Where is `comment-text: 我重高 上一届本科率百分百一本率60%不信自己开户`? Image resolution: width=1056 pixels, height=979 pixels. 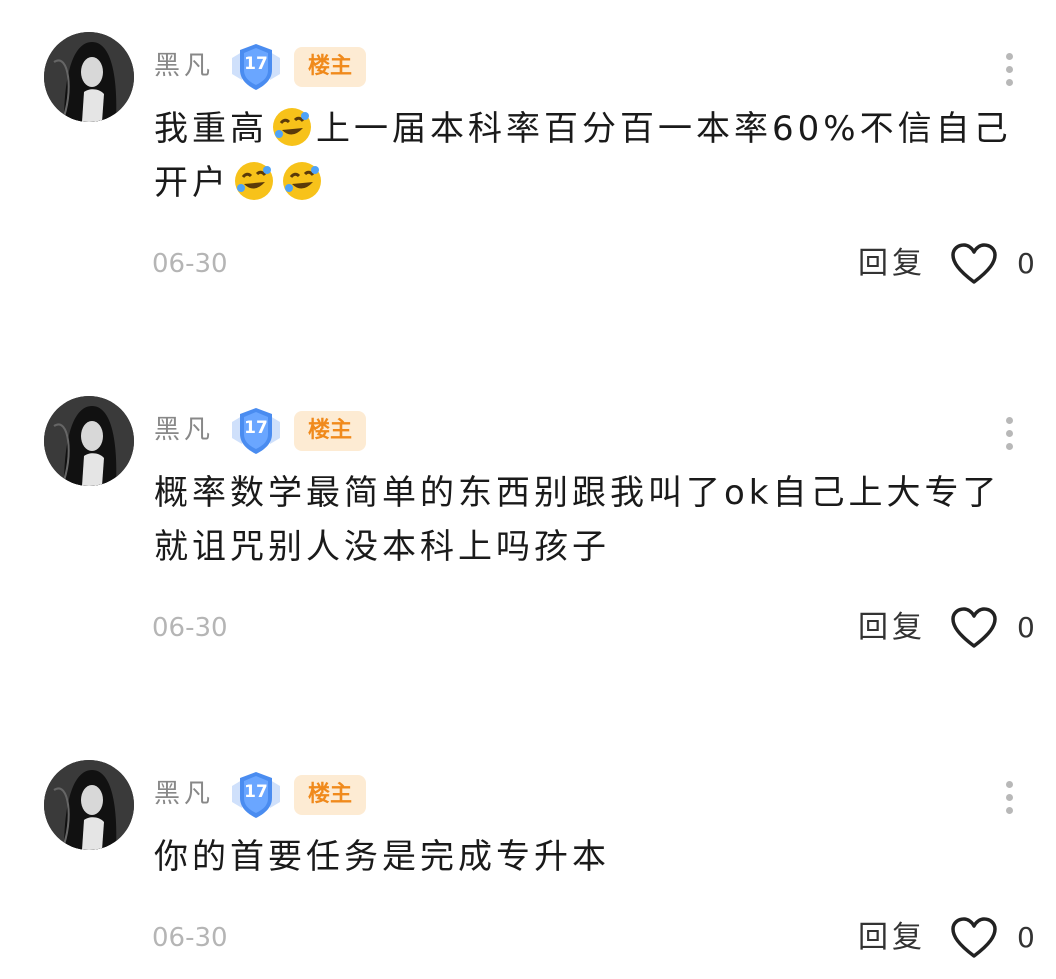 comment-text: 我重高 上一届本科率百分百一本率60%不信自己开户 is located at coordinates (594, 156).